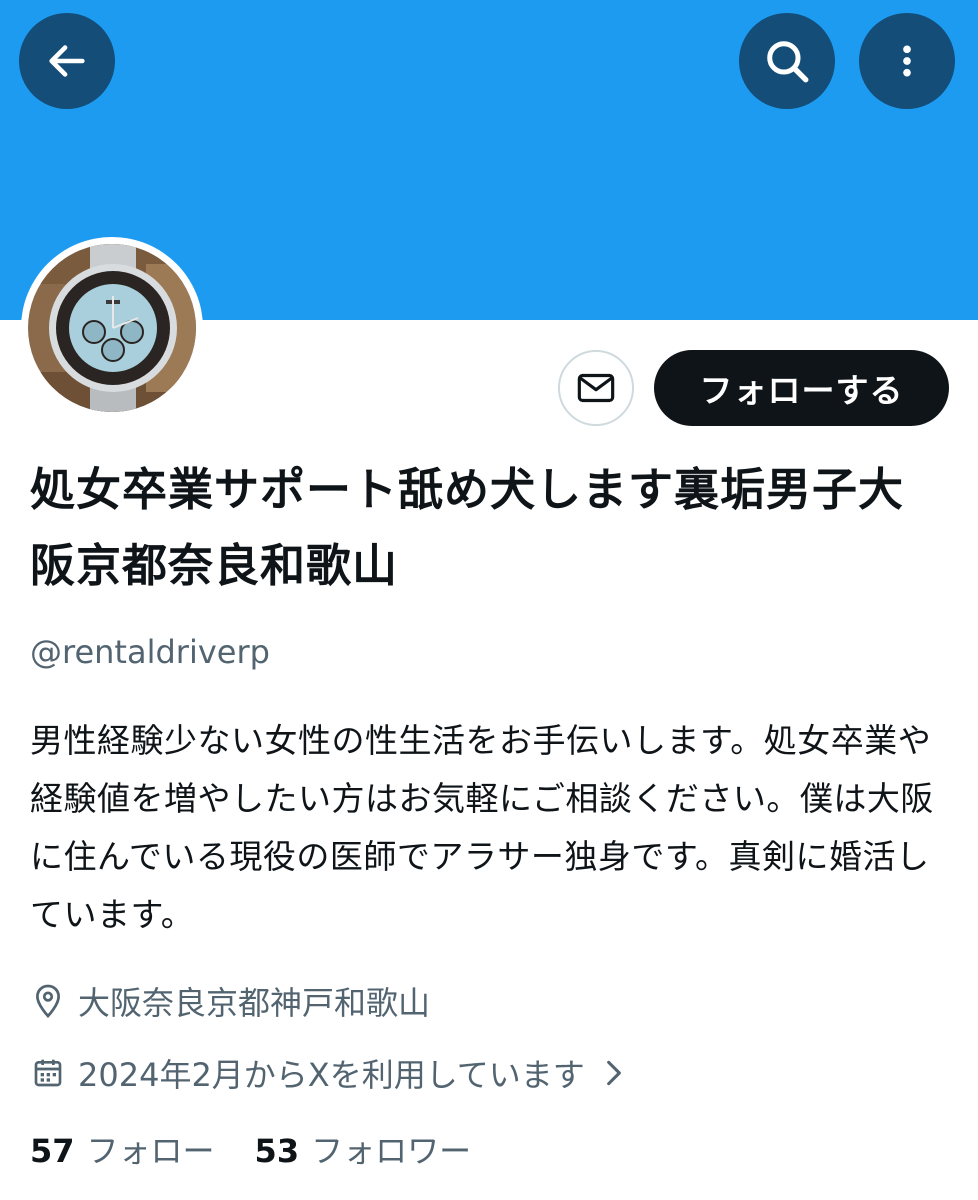 The image size is (978, 1200). What do you see at coordinates (331, 1075) in the screenshot?
I see `joined-text: 2024年2月からXを利用しています` at bounding box center [331, 1075].